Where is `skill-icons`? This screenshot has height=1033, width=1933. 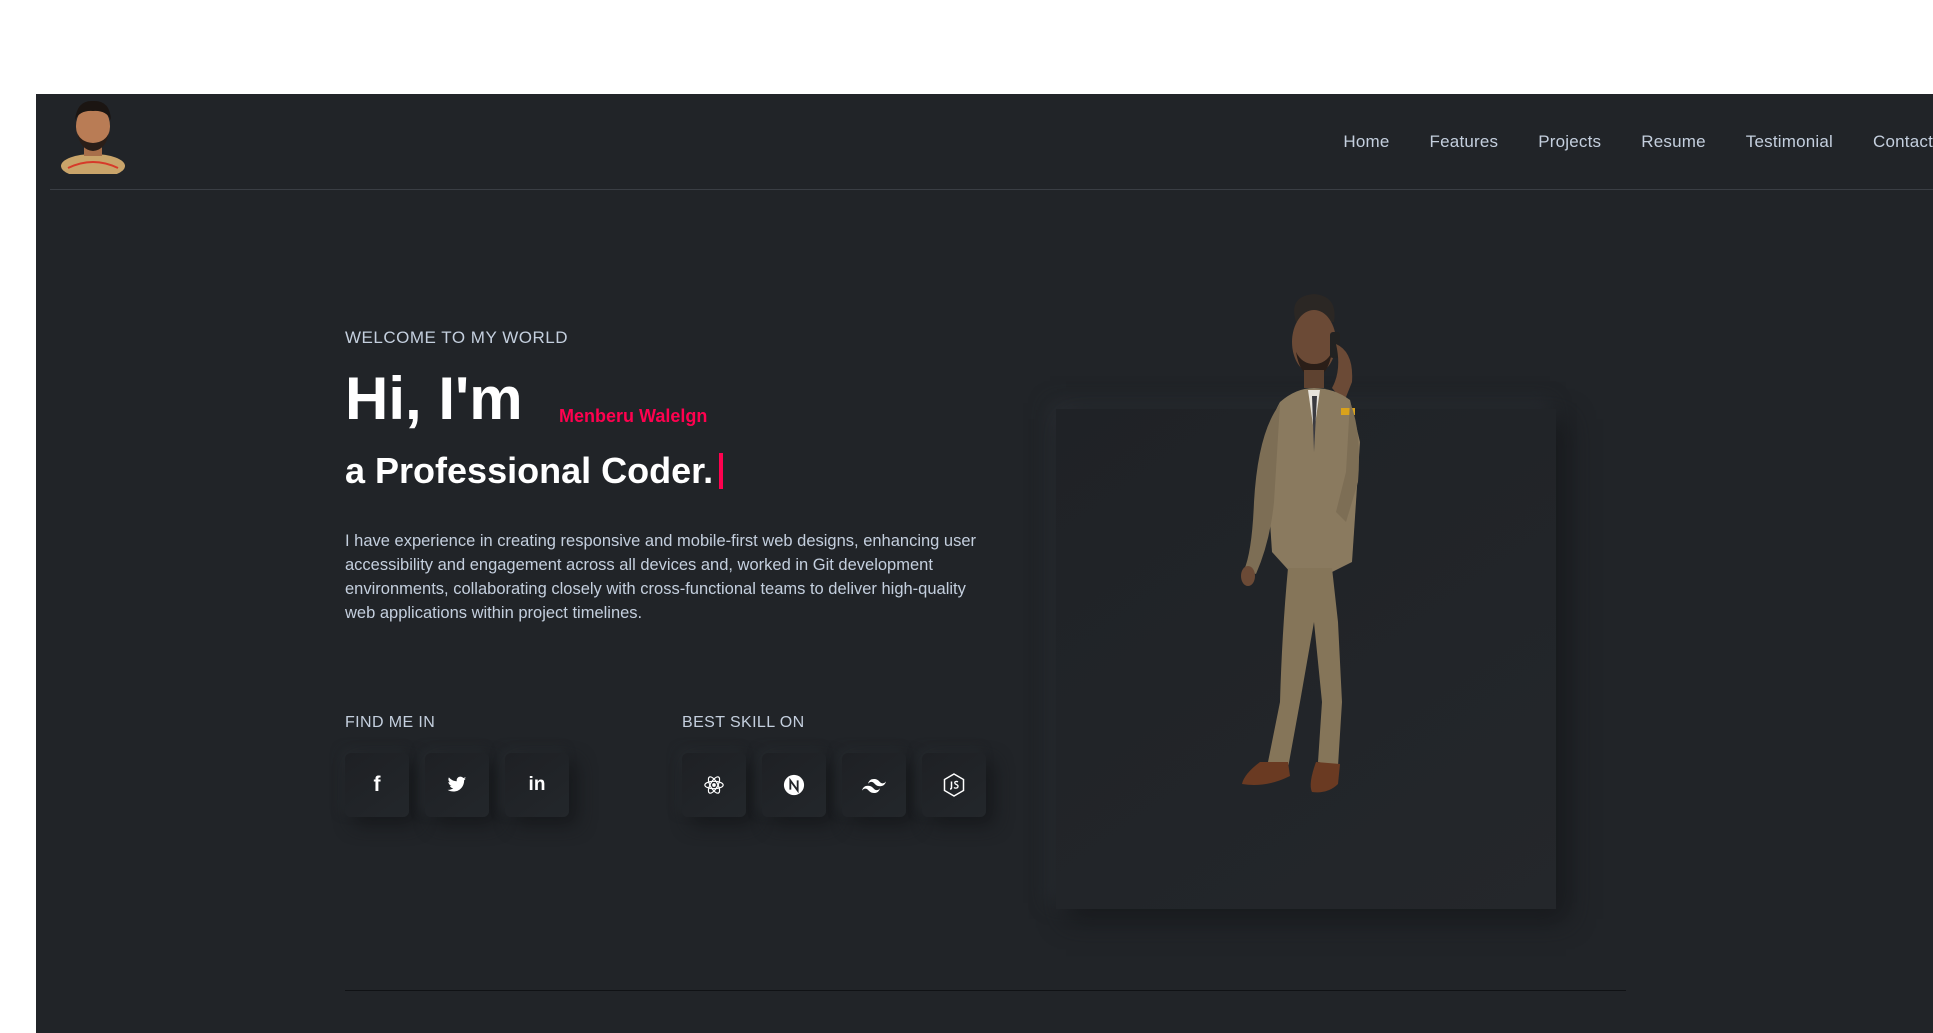
skill-icons is located at coordinates (842, 785).